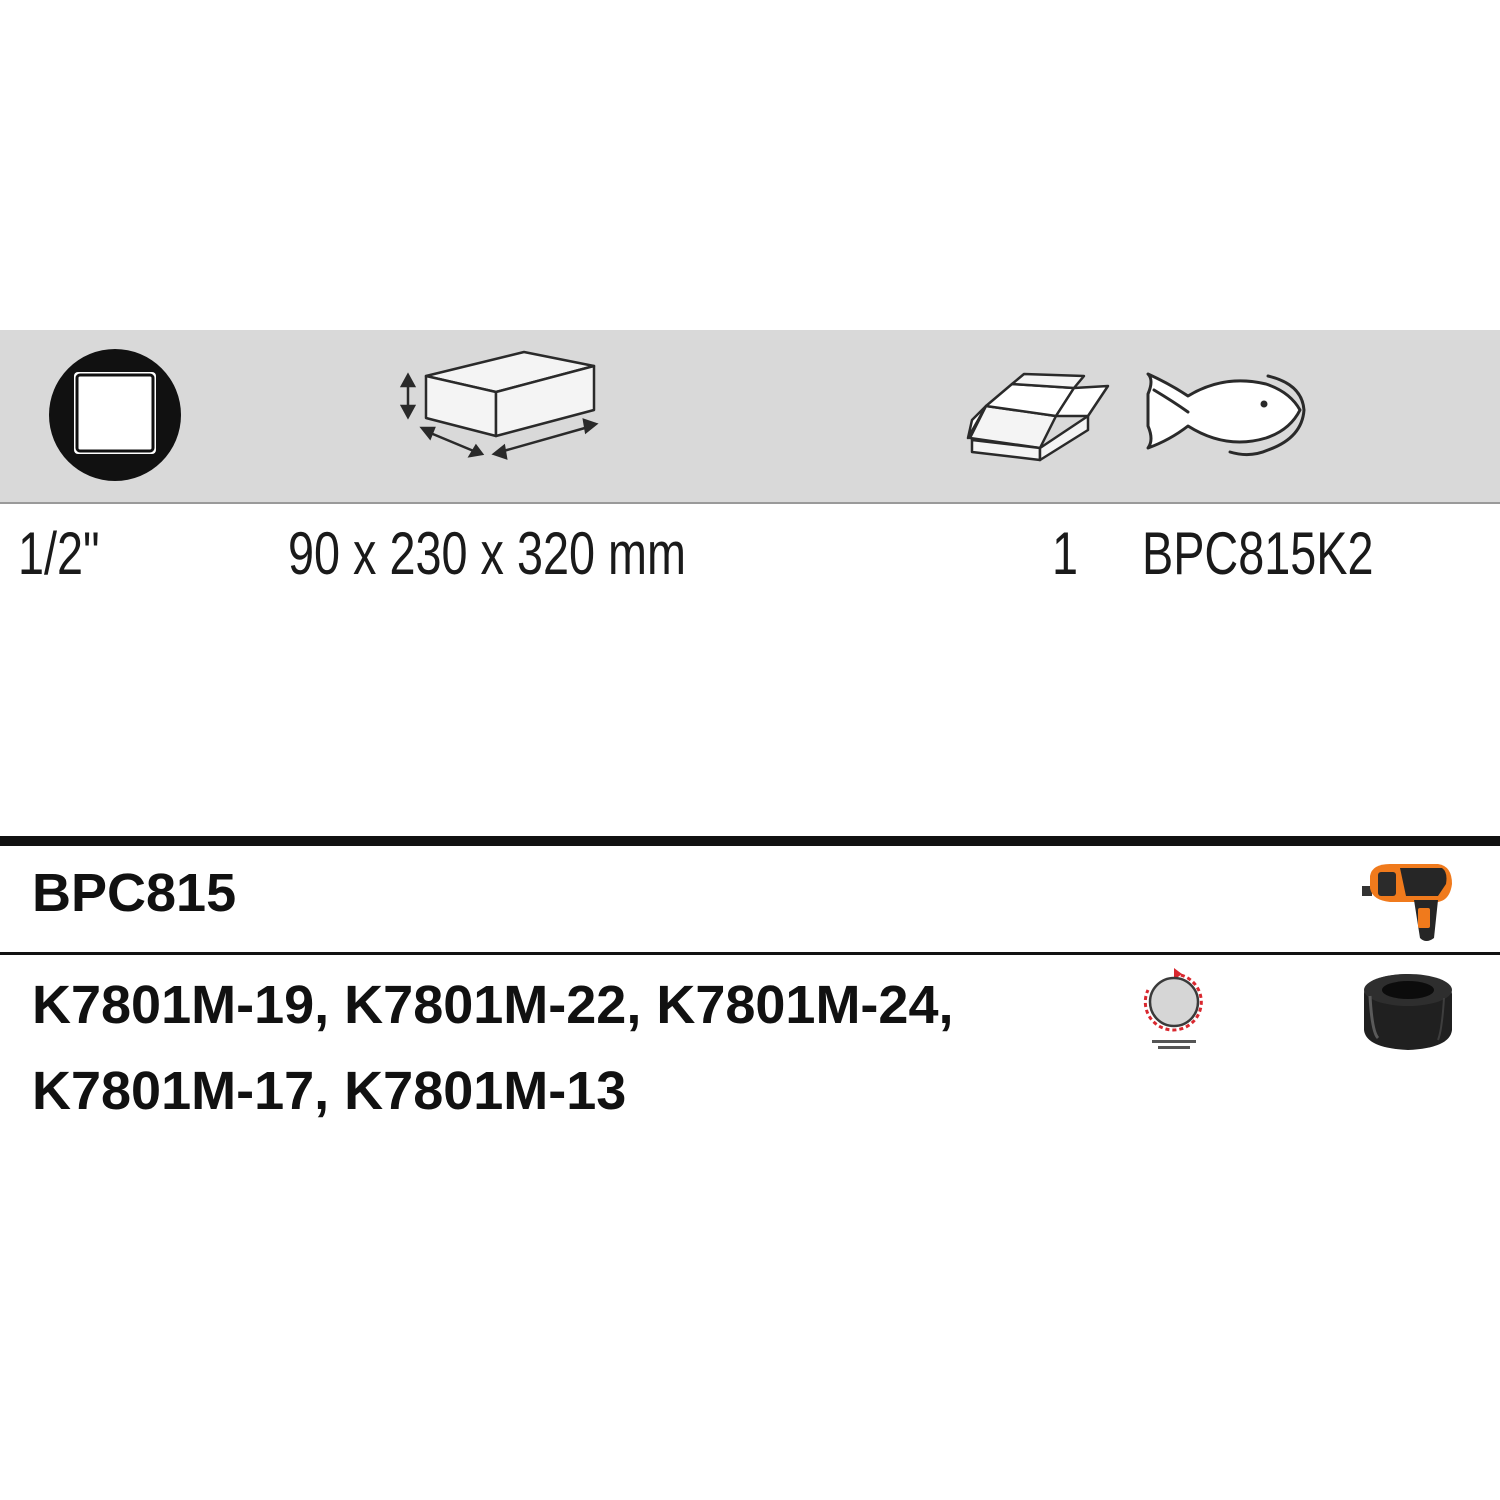 The image size is (1500, 1500). I want to click on square-drive-icon, so click(115, 415).